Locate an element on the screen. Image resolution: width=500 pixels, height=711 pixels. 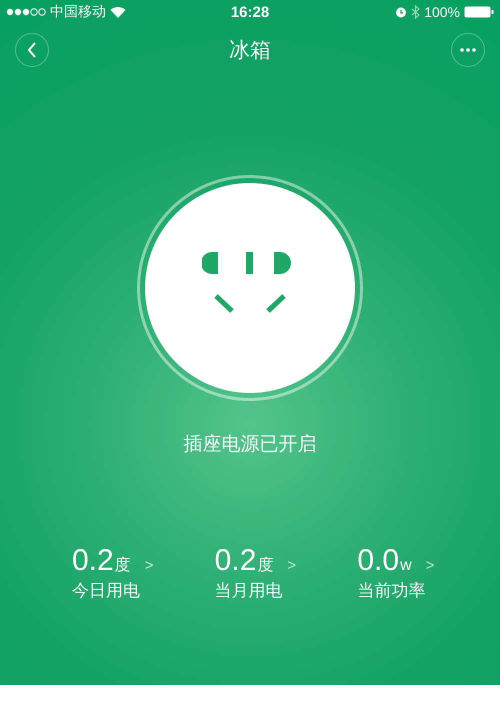
more-icon is located at coordinates (468, 50).